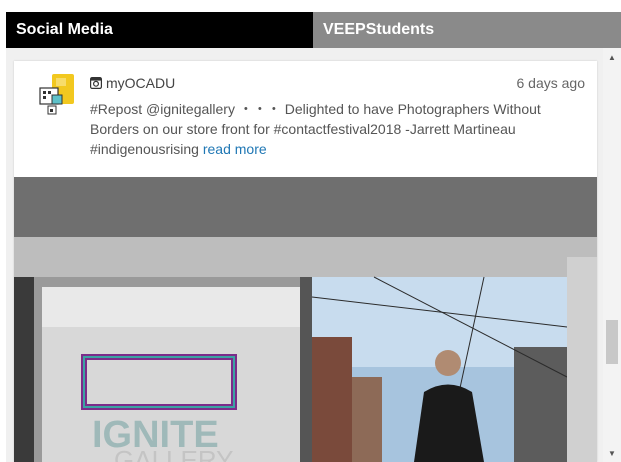 The image size is (621, 462). Describe the element at coordinates (612, 453) in the screenshot. I see `scroll-down-arrow-icon: ▼` at that location.